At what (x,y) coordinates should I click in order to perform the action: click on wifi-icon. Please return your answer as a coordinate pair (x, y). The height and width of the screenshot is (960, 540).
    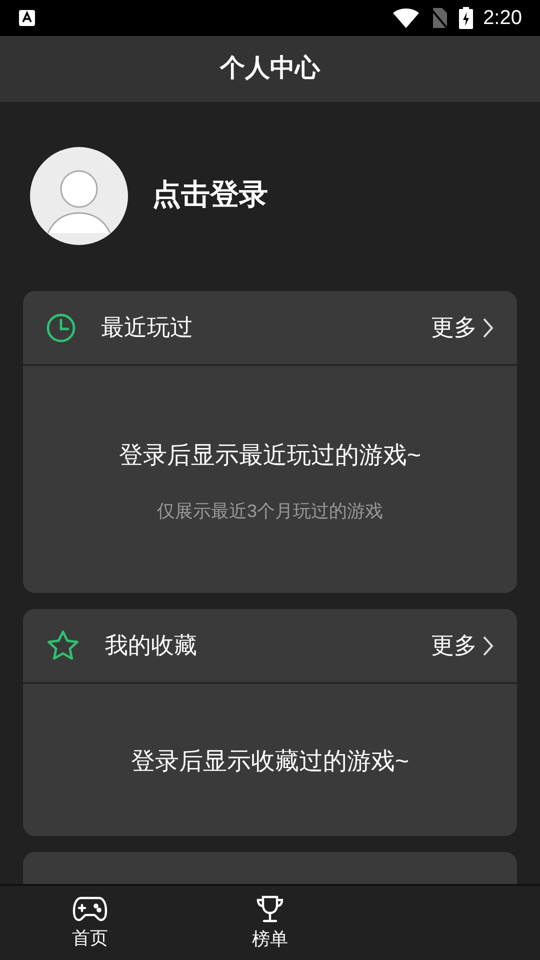
    Looking at the image, I should click on (406, 18).